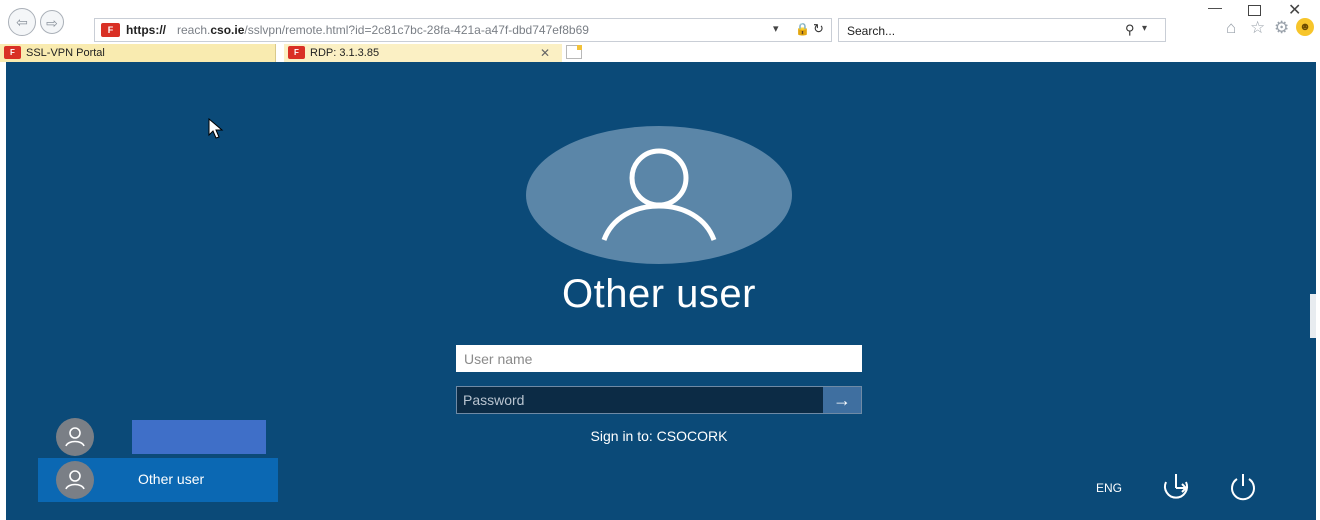 This screenshot has height=520, width=1320. I want to click on url-host-prefix: reach., so click(194, 30).